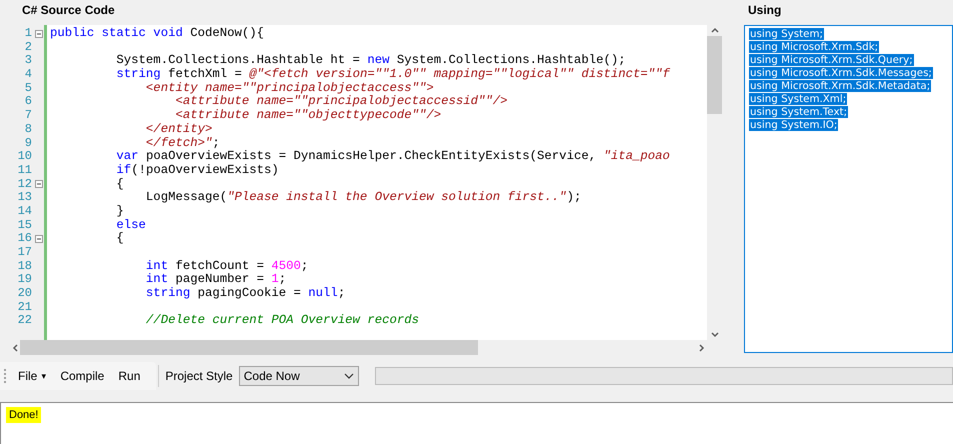 The height and width of the screenshot is (444, 953). Describe the element at coordinates (119, 211) in the screenshot. I see `code-line: }` at that location.